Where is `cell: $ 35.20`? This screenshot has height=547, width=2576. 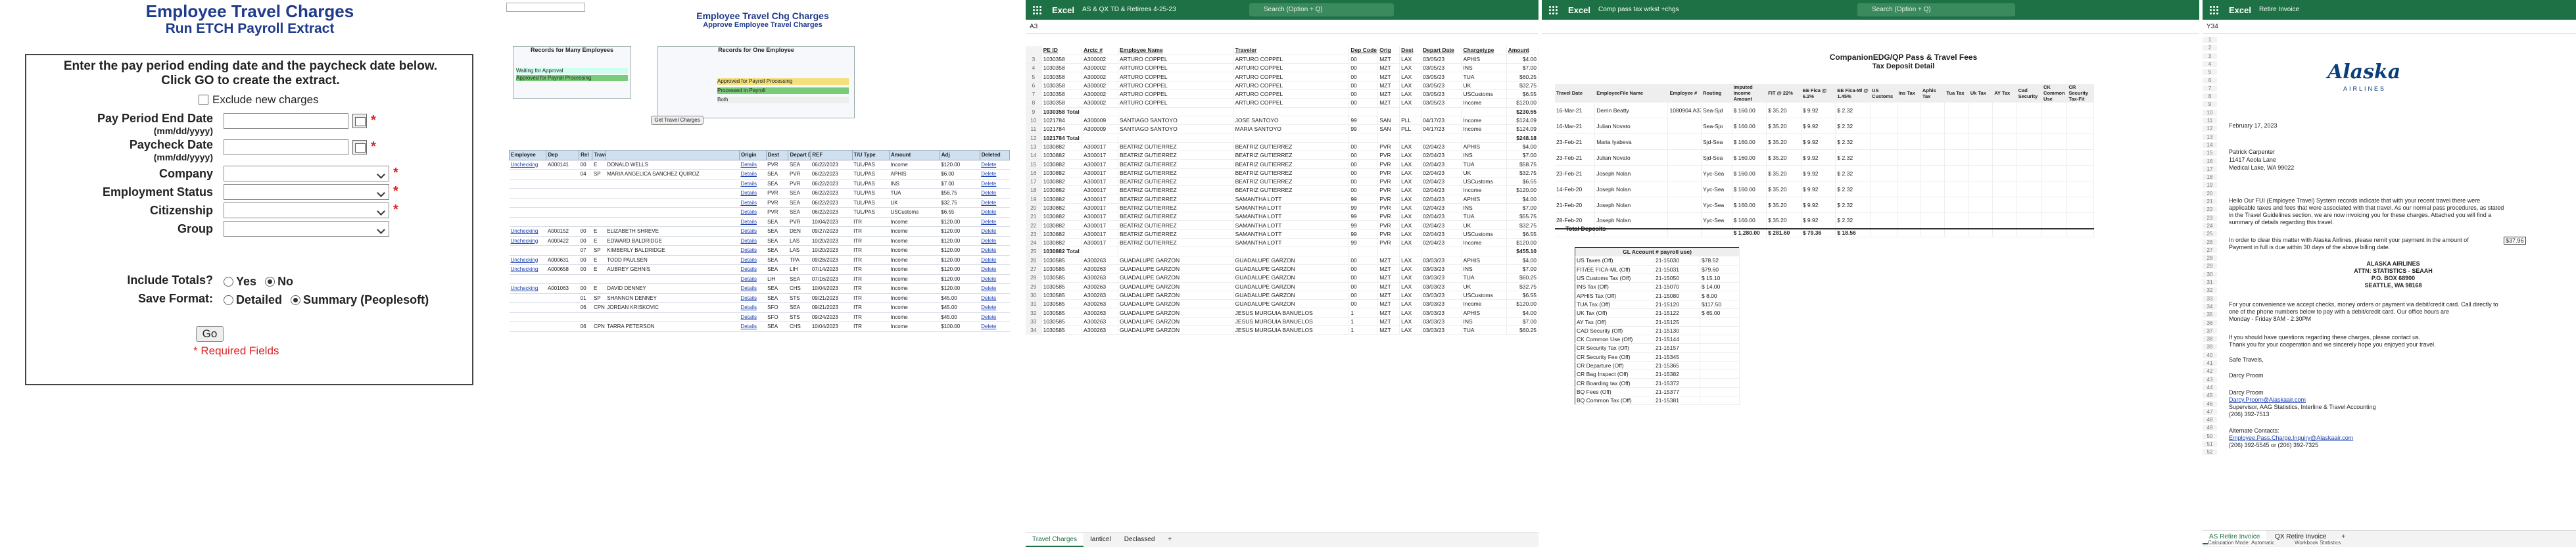 cell: $ 35.20 is located at coordinates (1784, 126).